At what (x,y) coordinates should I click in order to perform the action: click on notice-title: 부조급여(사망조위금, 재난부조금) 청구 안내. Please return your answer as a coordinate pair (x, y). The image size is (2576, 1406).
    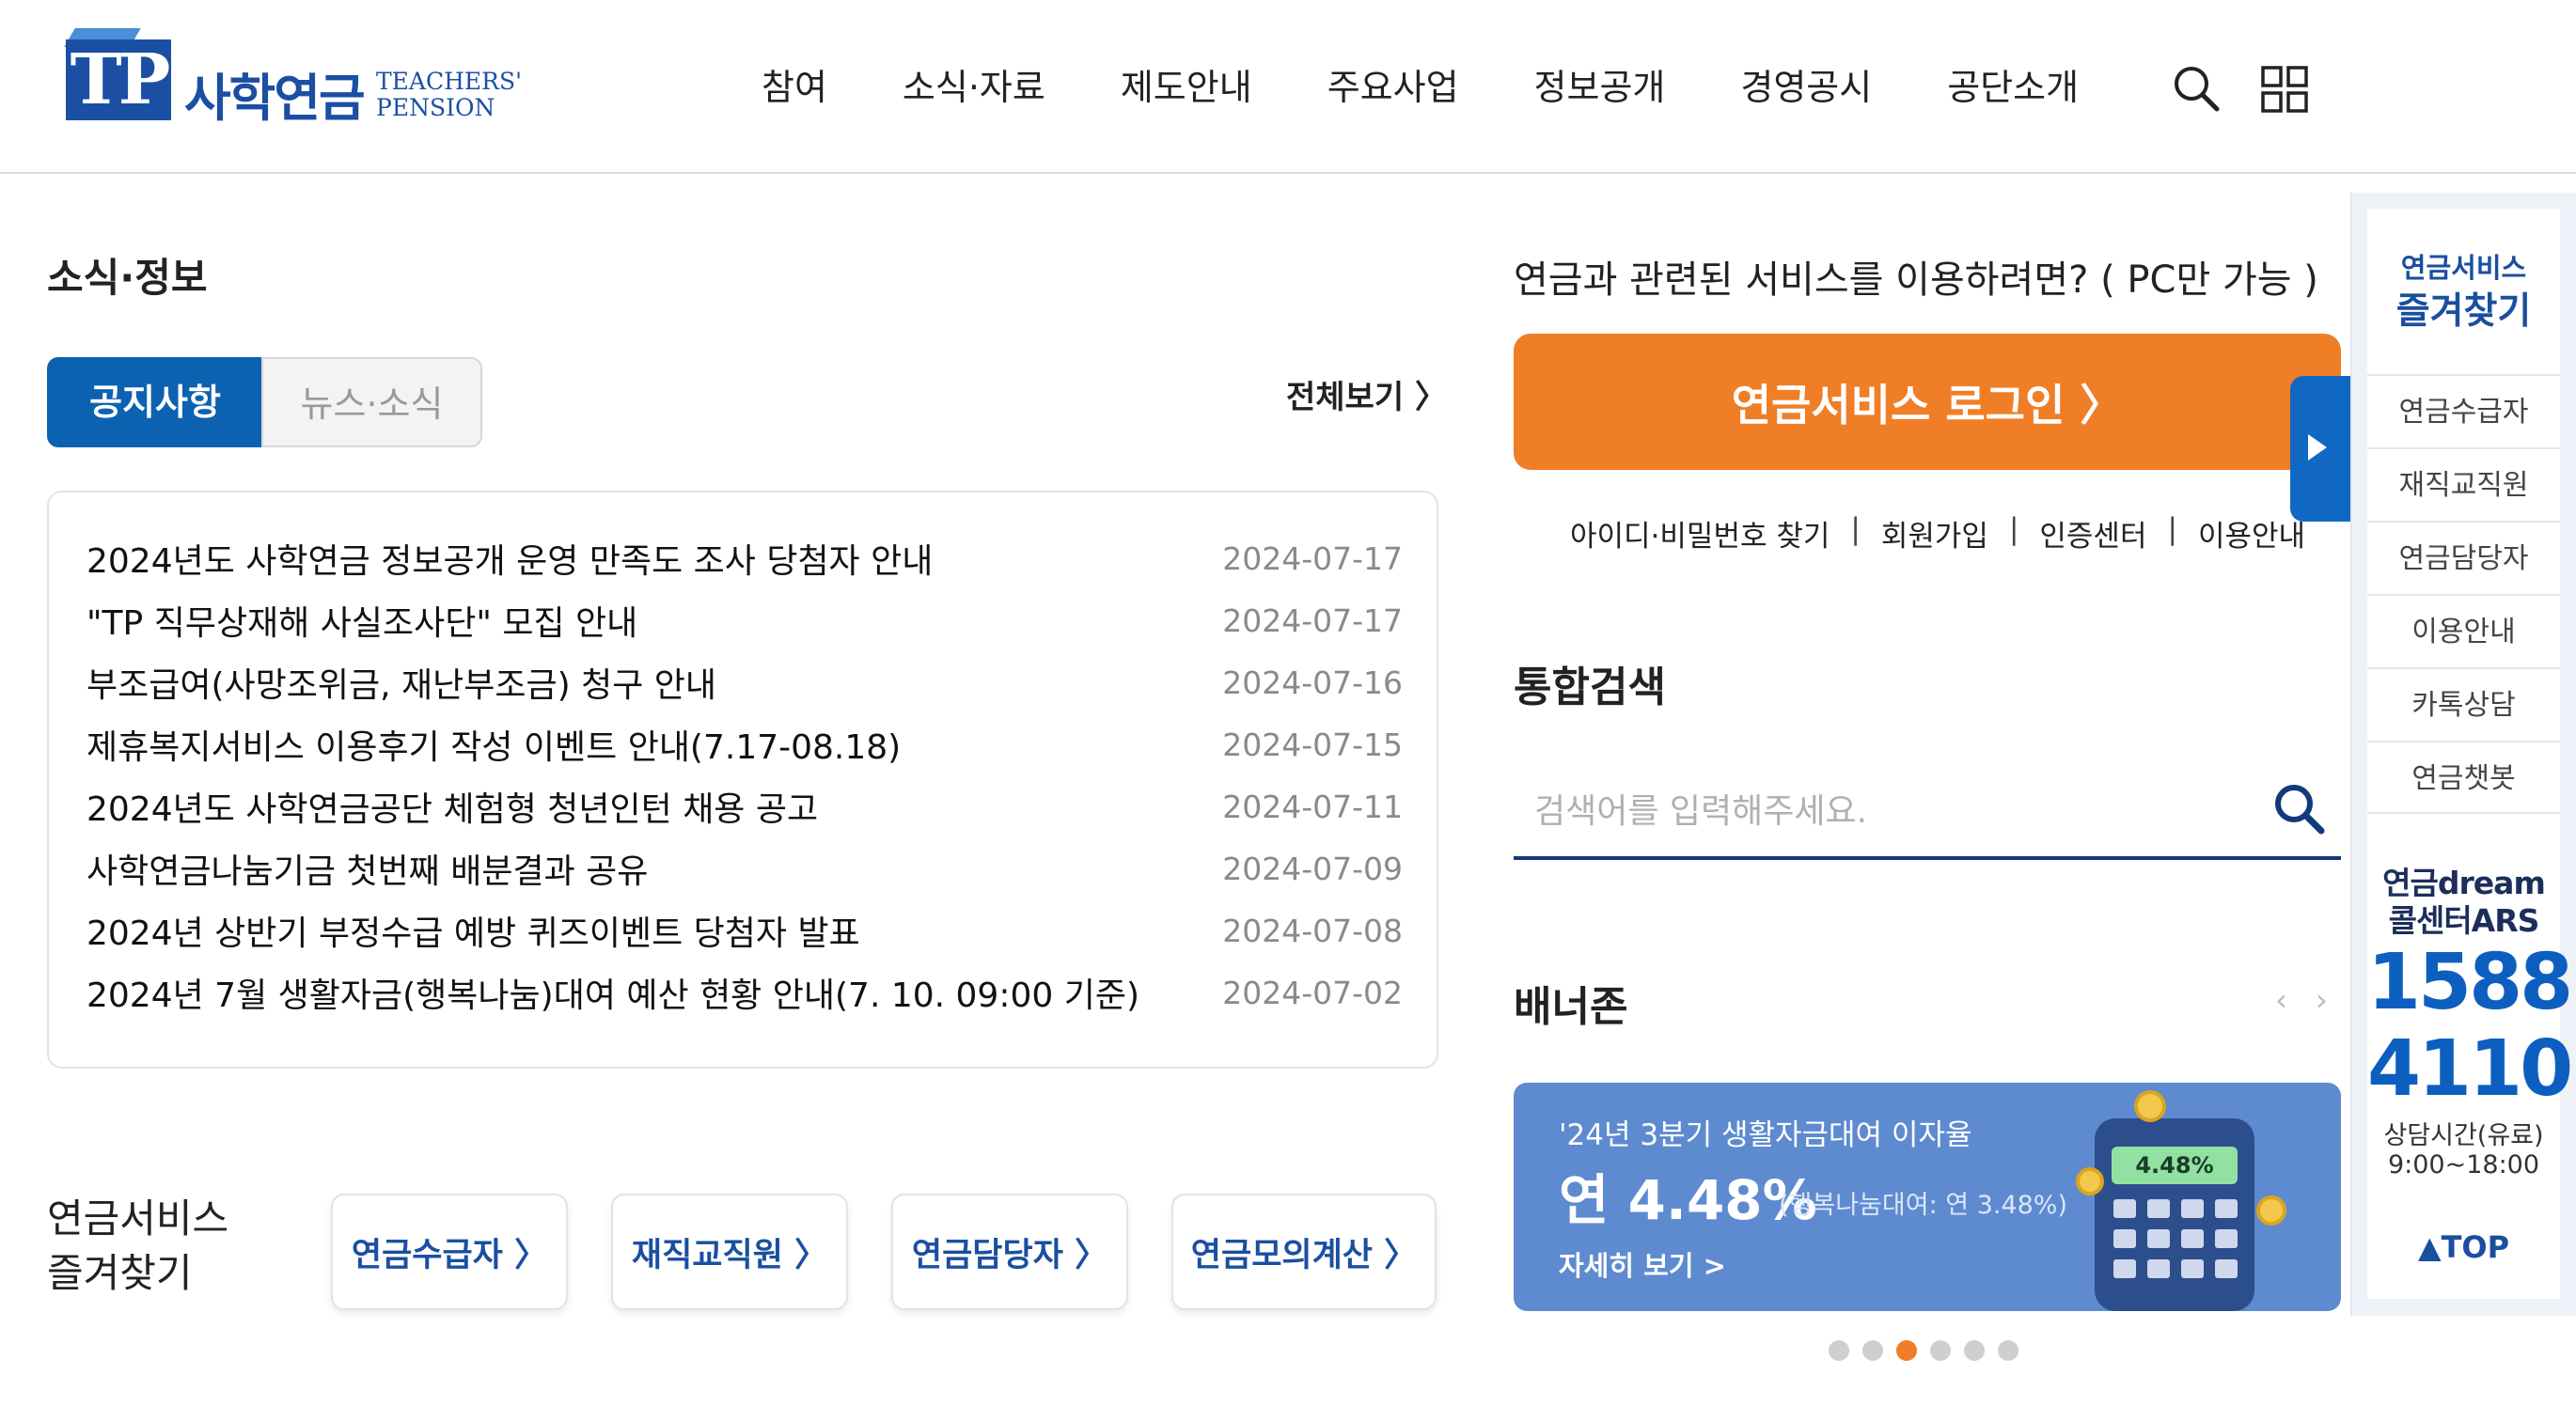
    Looking at the image, I should click on (402, 685).